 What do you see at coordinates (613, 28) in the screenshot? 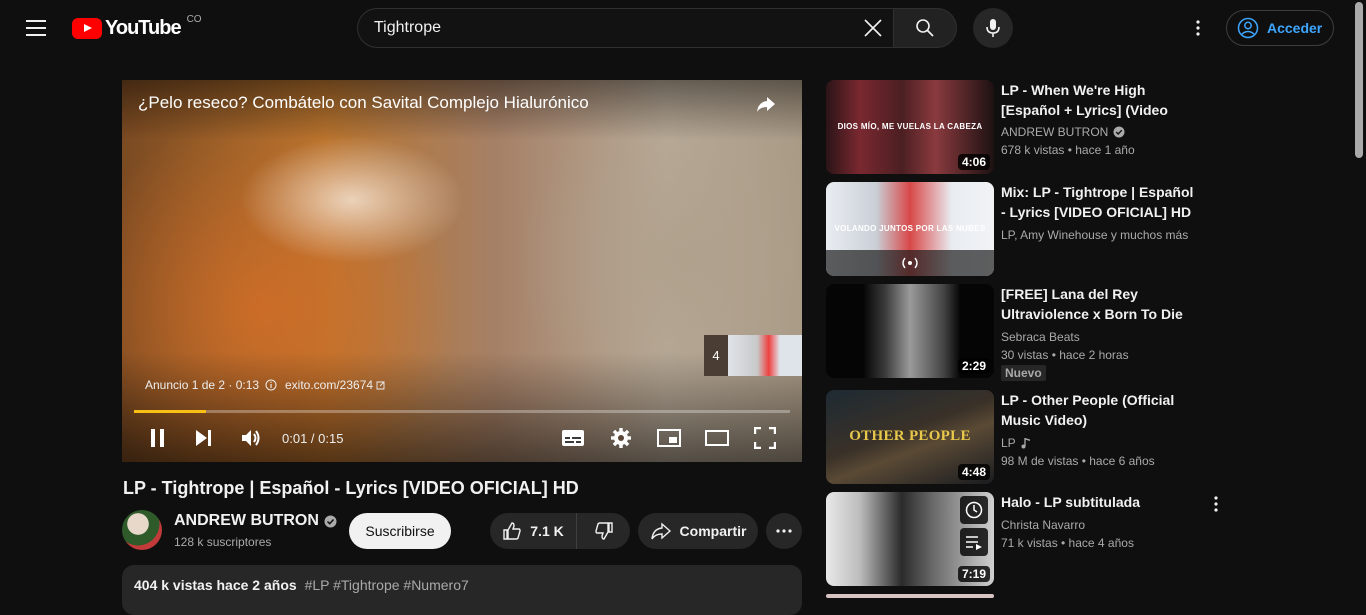
I see `search-input` at bounding box center [613, 28].